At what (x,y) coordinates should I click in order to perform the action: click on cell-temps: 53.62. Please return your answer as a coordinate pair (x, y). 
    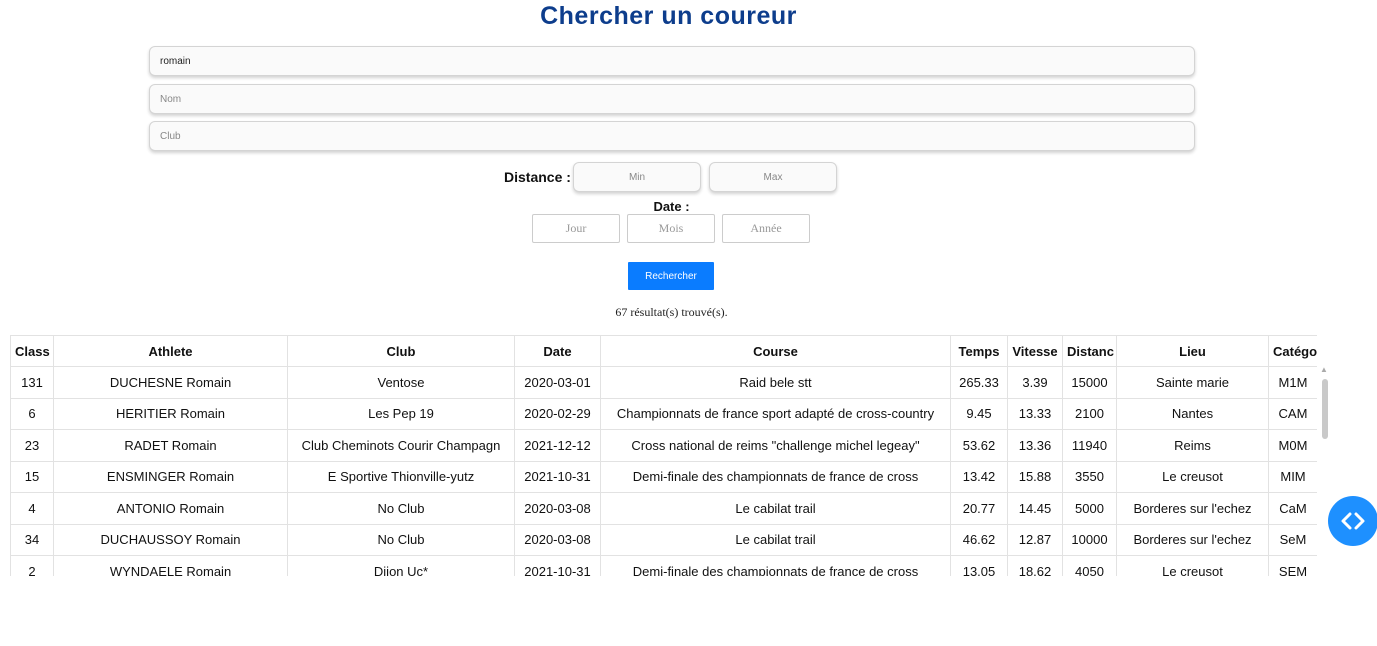
    Looking at the image, I should click on (979, 445).